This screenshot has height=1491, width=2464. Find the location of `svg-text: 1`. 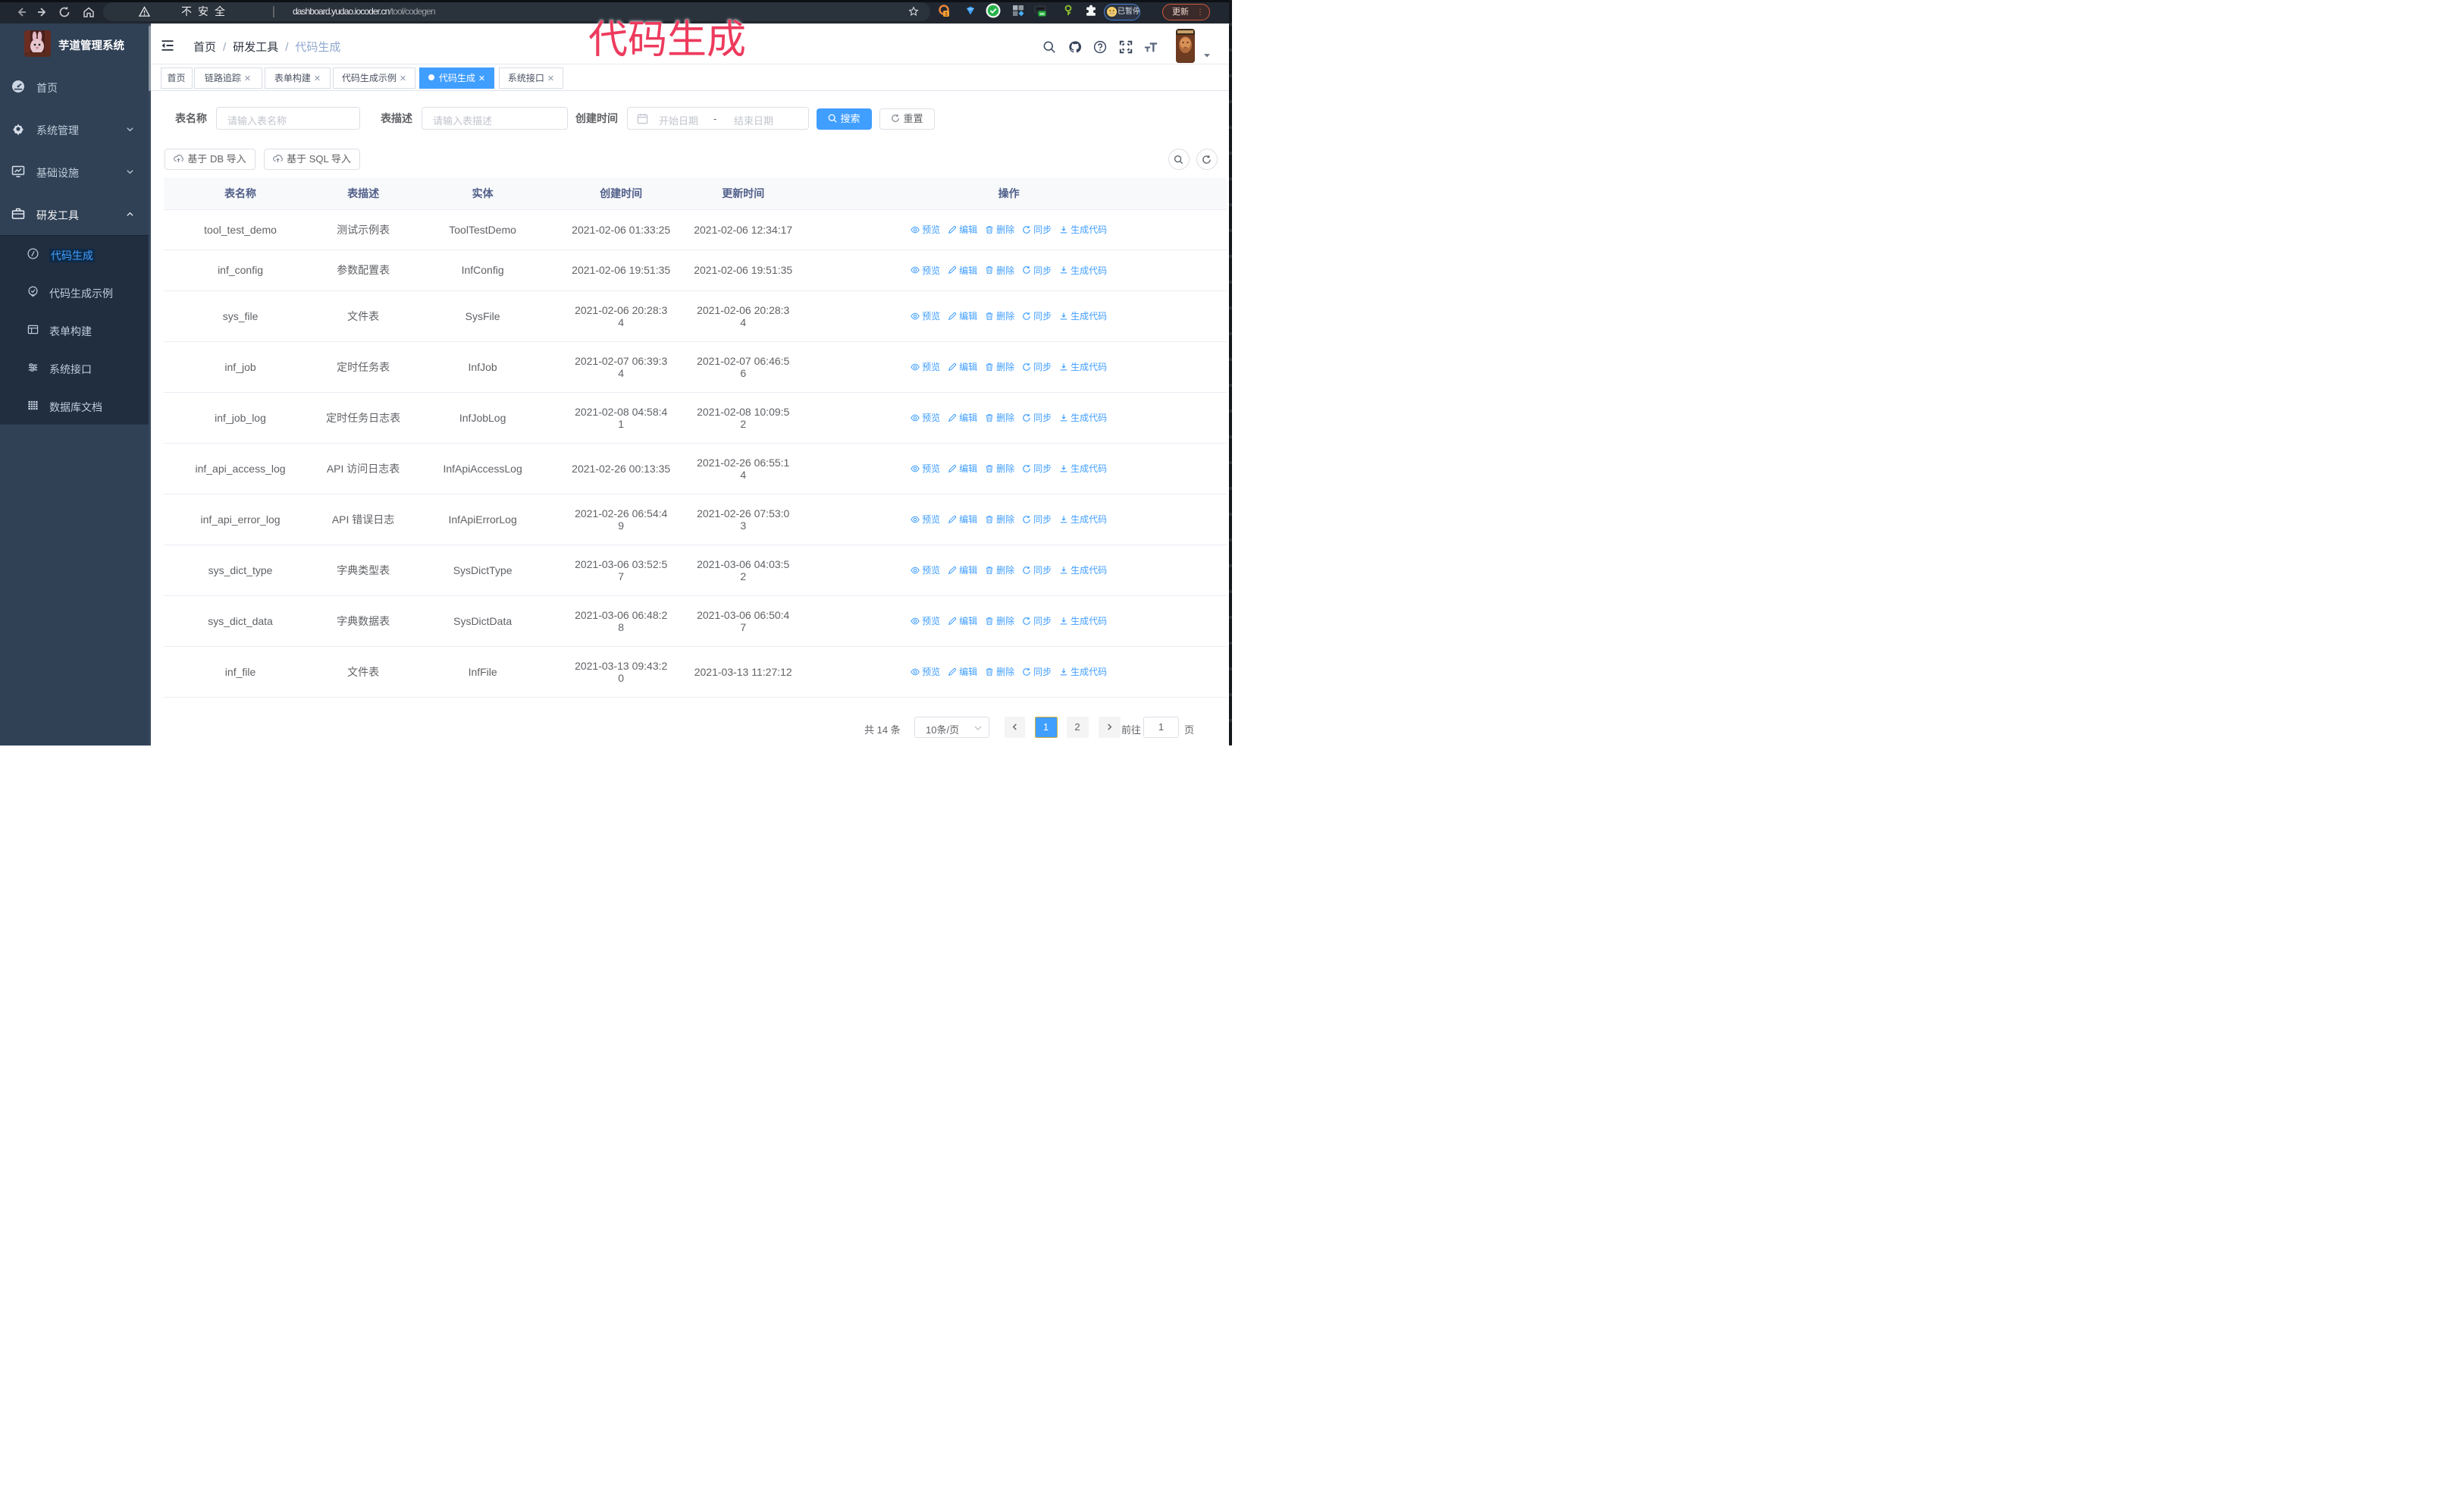

svg-text: 1 is located at coordinates (947, 14).